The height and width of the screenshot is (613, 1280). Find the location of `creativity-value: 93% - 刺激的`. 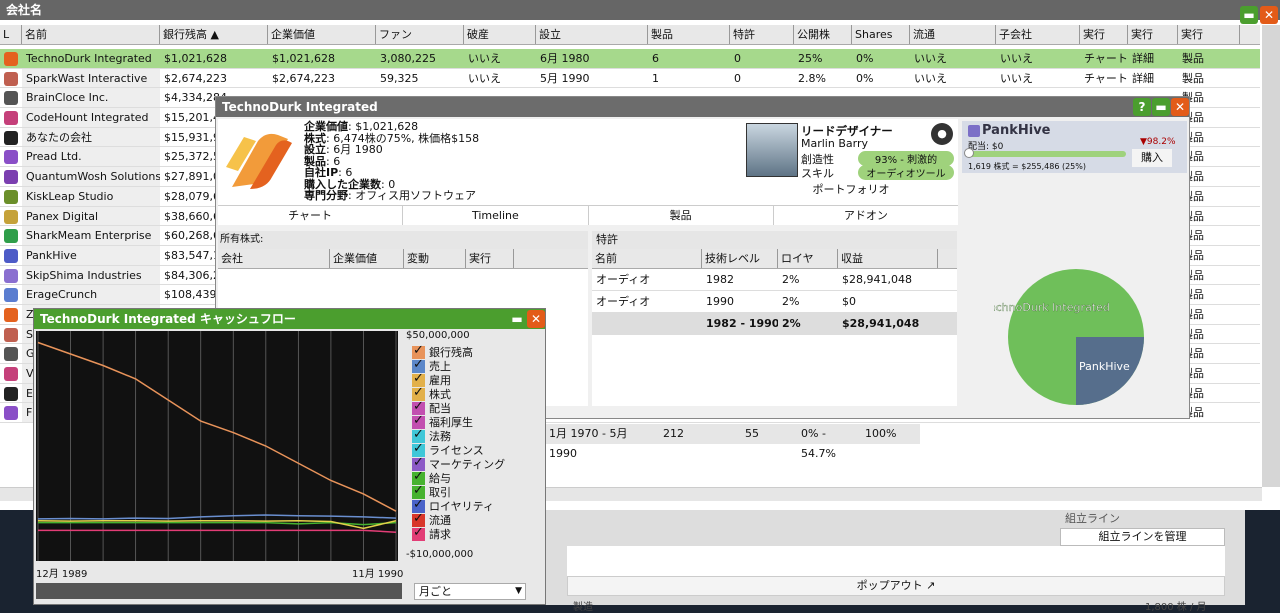

creativity-value: 93% - 刺激的 is located at coordinates (906, 158).